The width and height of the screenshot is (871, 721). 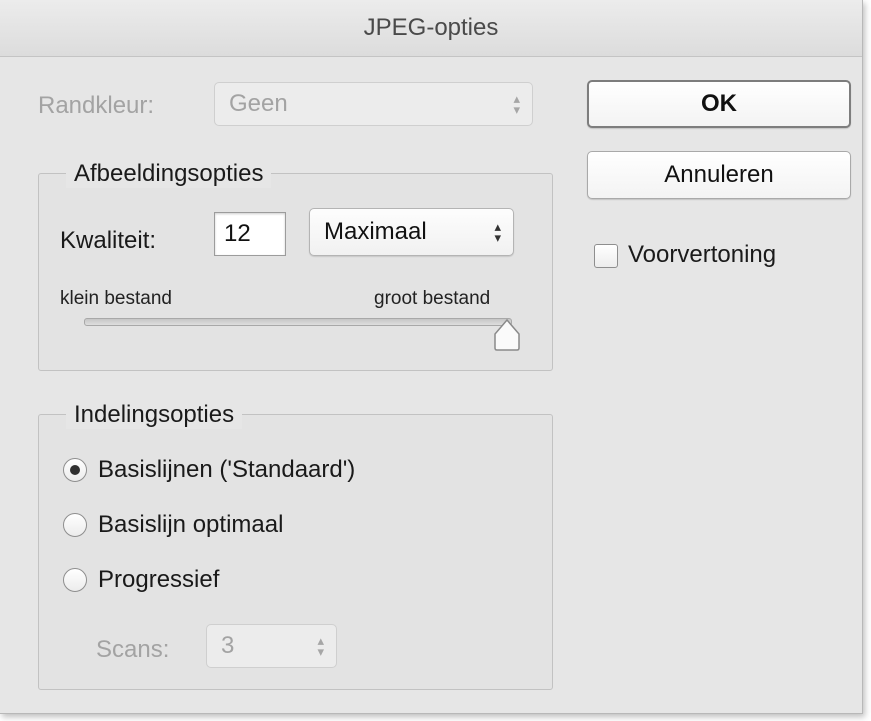 I want to click on slider-thumb-icon, so click(x=507, y=335).